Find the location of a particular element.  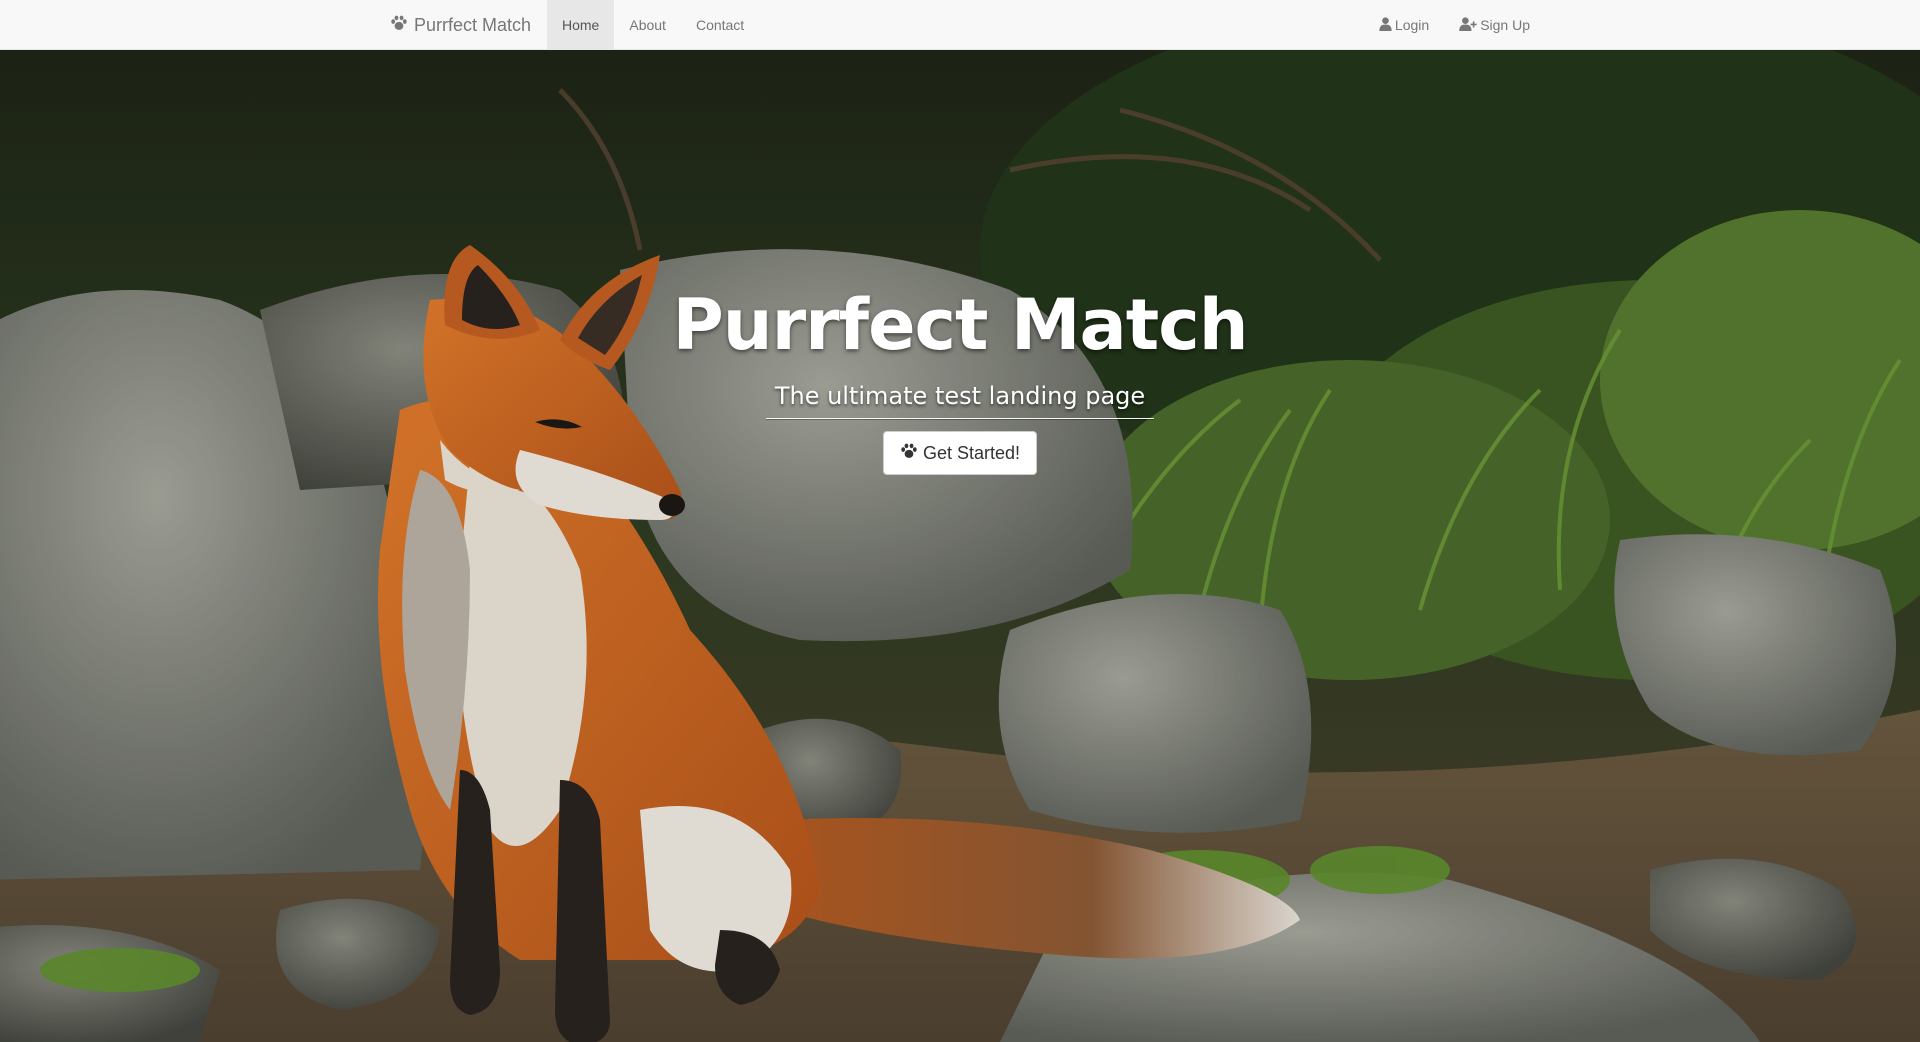

nav-contact: Contact is located at coordinates (720, 25).